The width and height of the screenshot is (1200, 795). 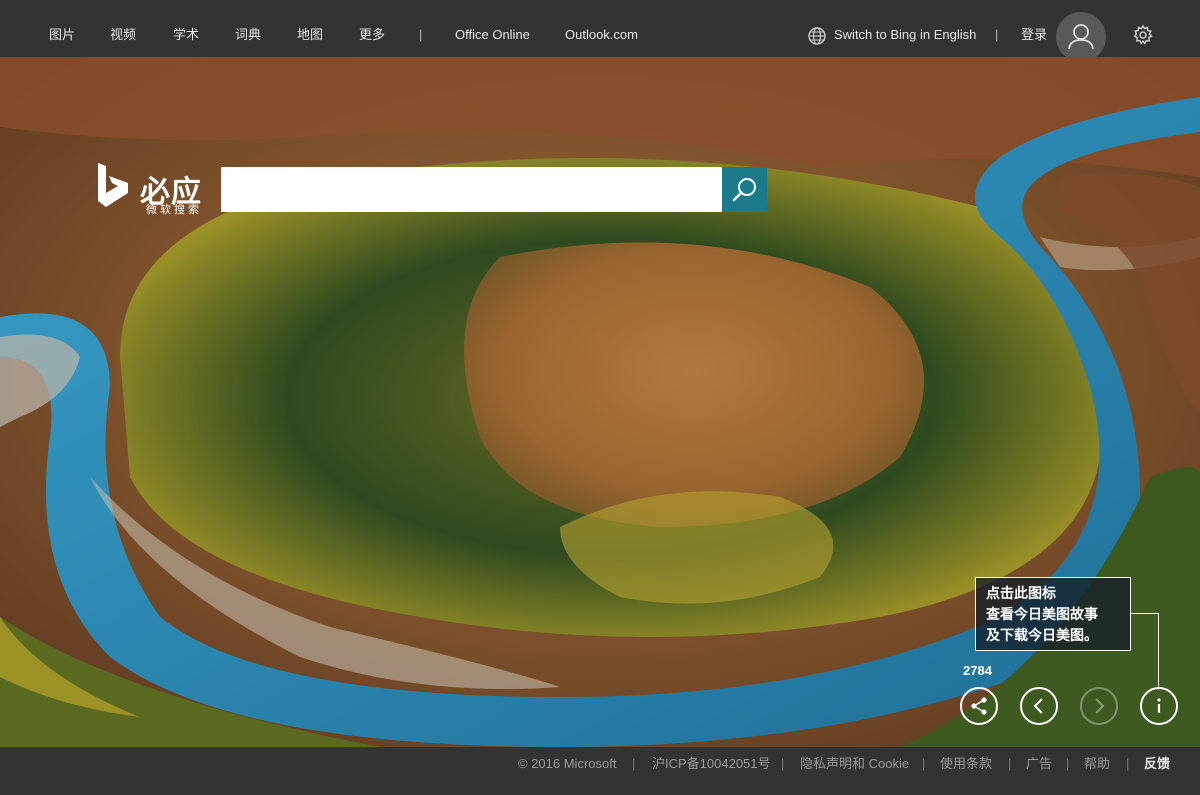 I want to click on footer-ads-link: 广告, so click(x=1039, y=763).